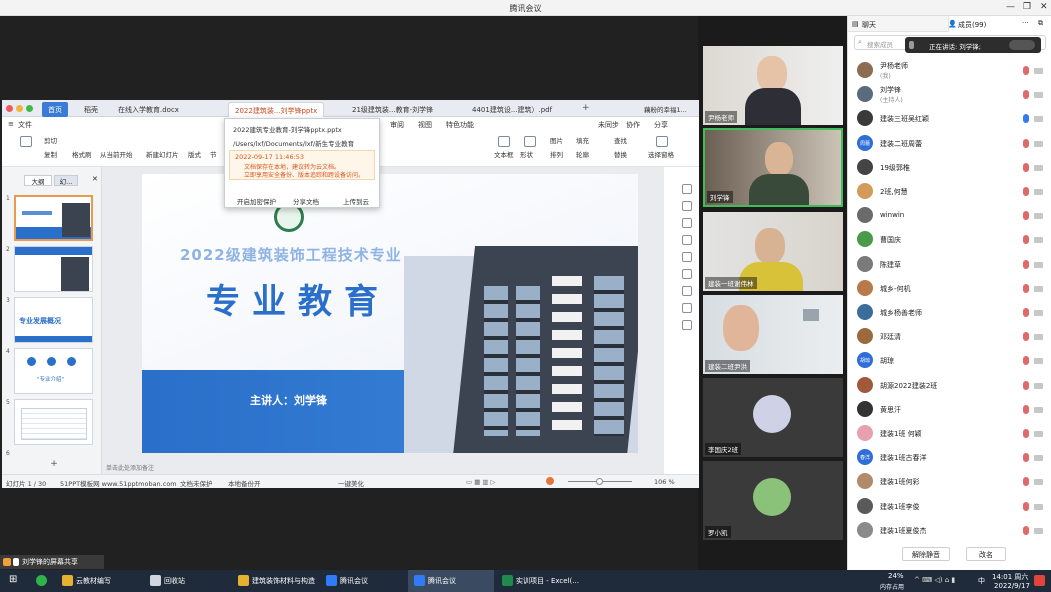 The width and height of the screenshot is (1051, 592). I want to click on tab-home: 首页, so click(55, 109).